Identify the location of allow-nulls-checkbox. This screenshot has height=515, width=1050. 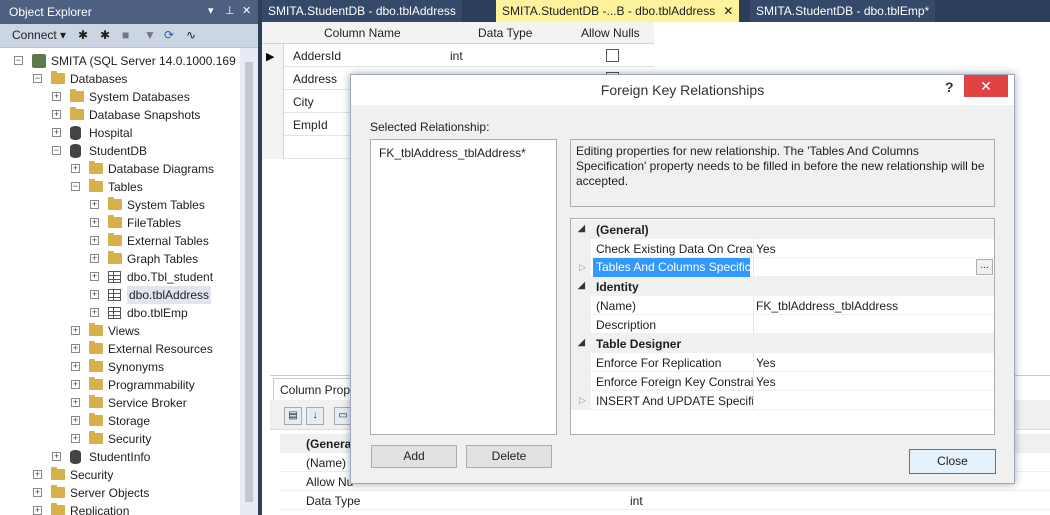
(612, 55).